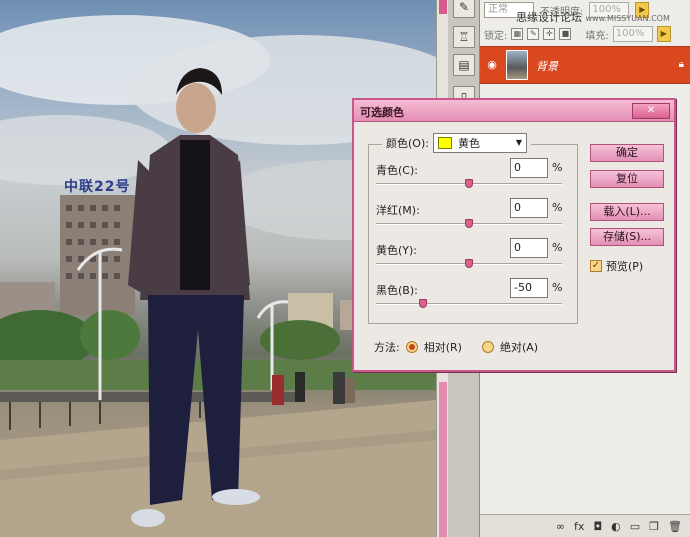 The image size is (690, 537). Describe the element at coordinates (675, 526) in the screenshot. I see `delete-layer-icon: 🗑︎` at that location.